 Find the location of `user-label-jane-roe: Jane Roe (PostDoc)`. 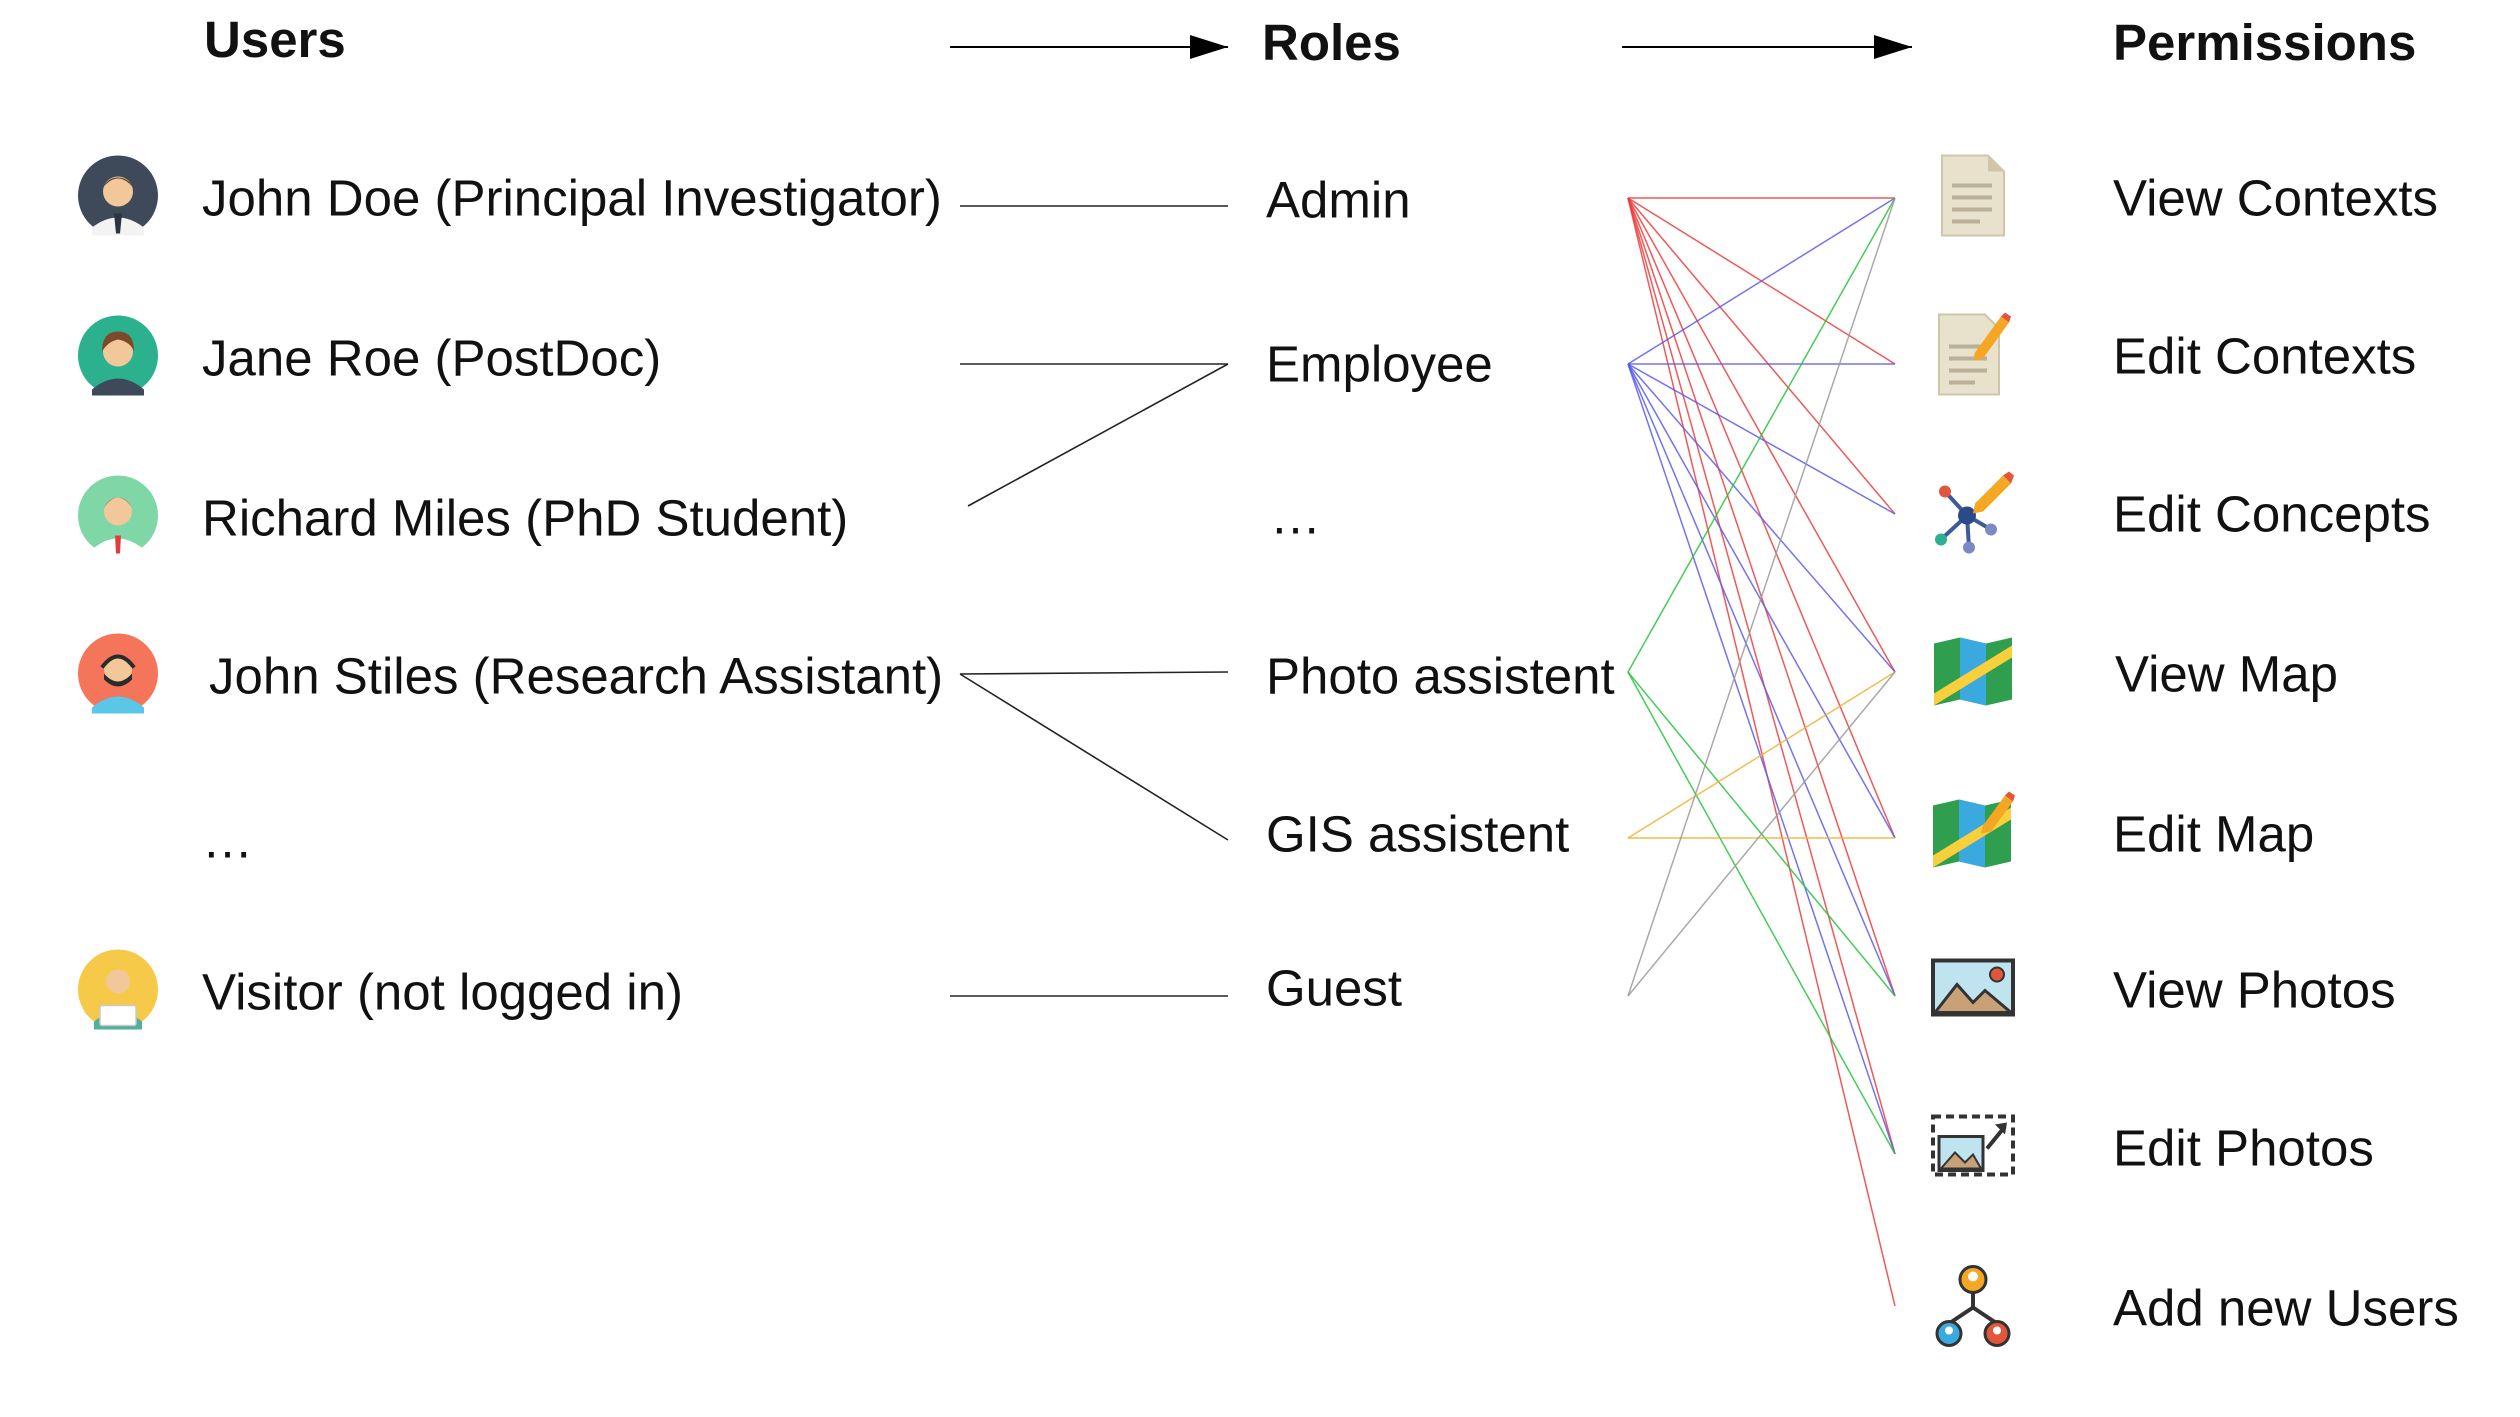

user-label-jane-roe: Jane Roe (PostDoc) is located at coordinates (432, 358).